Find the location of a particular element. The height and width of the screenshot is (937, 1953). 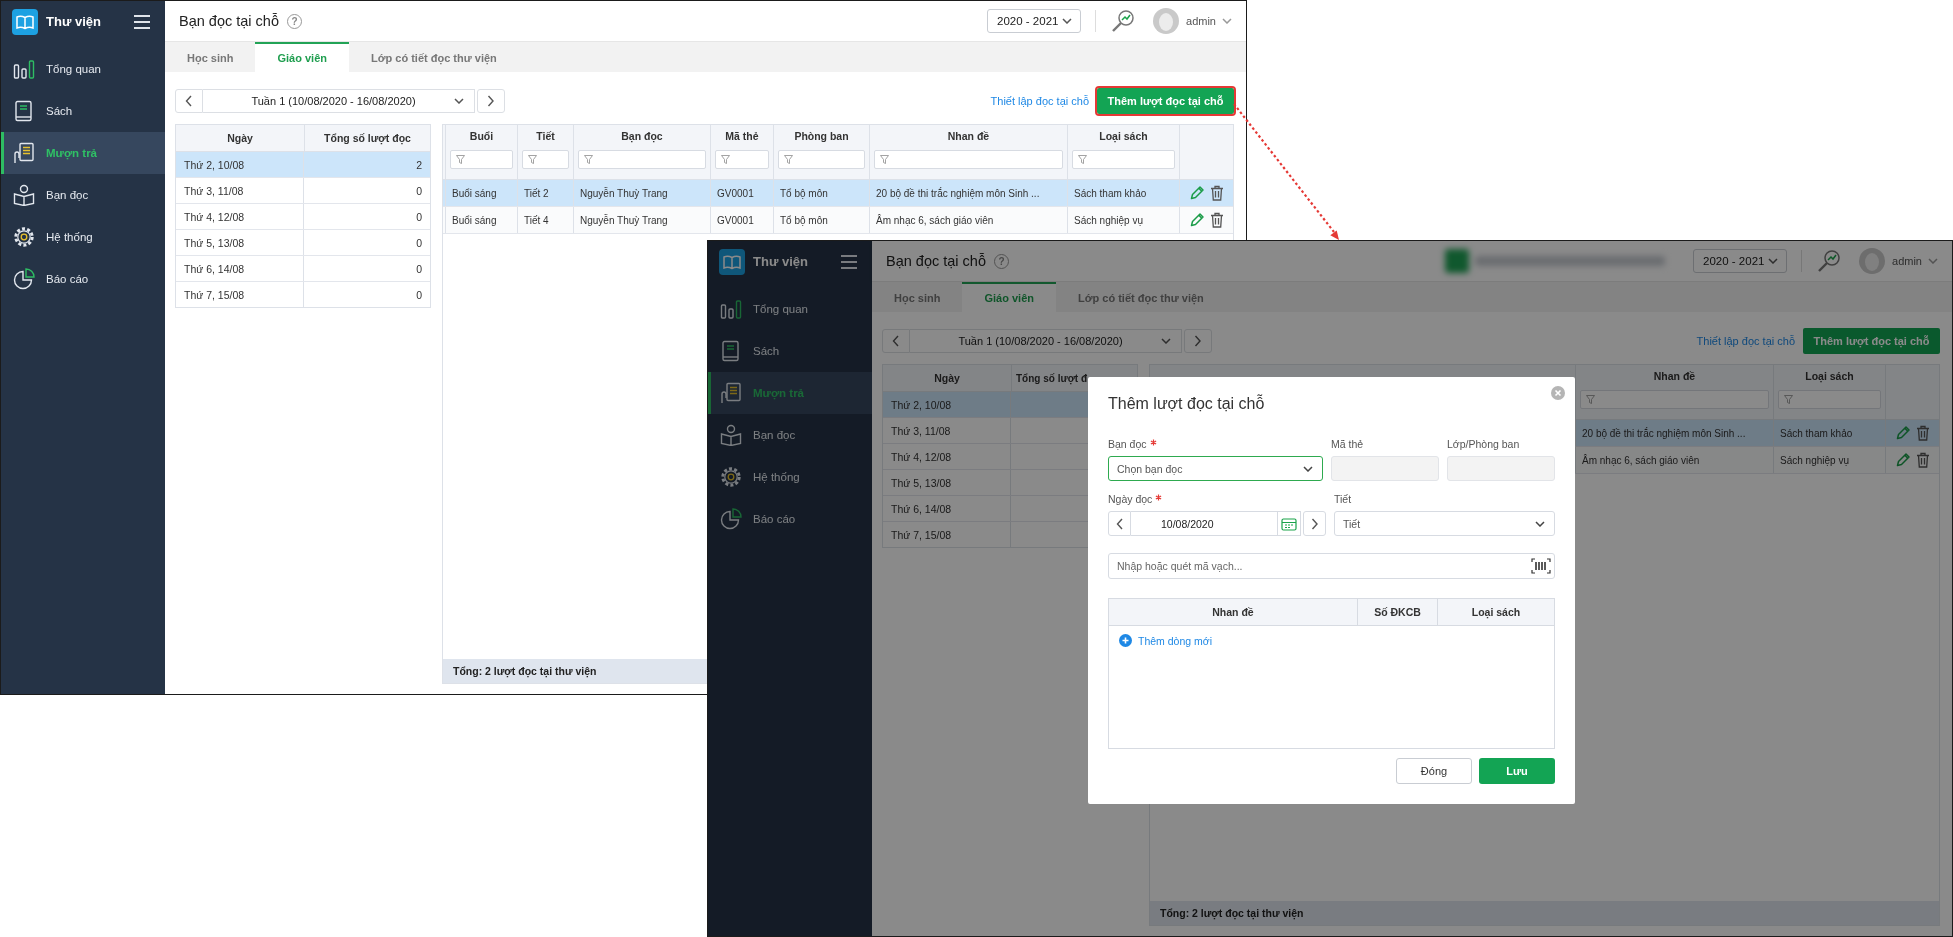

table-cell: 2 is located at coordinates (419, 164).